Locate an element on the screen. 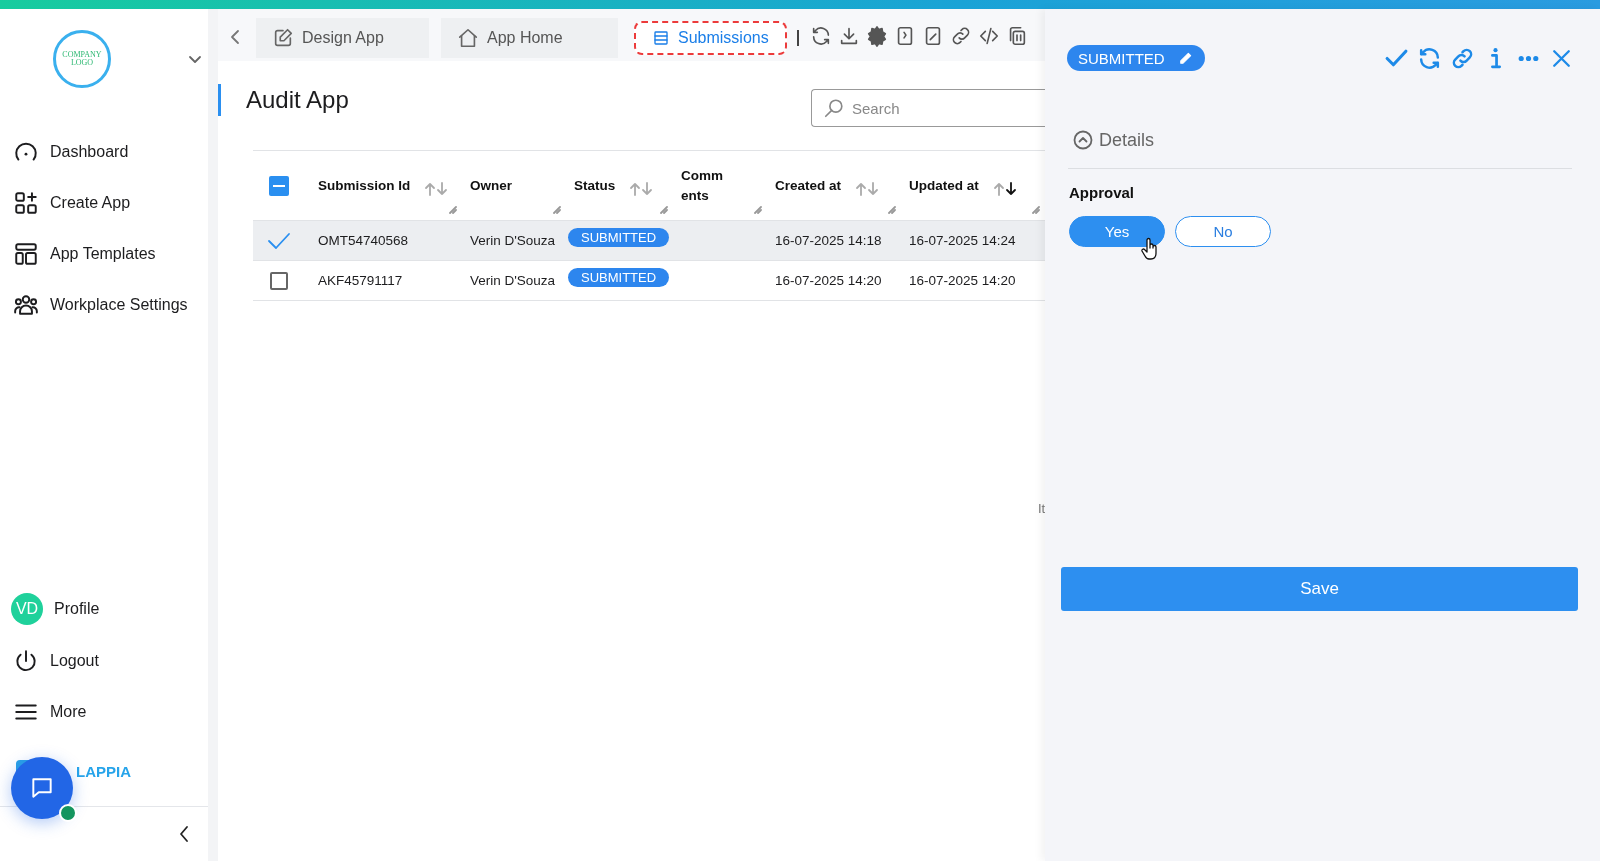  cut-text: It is located at coordinates (1041, 508).